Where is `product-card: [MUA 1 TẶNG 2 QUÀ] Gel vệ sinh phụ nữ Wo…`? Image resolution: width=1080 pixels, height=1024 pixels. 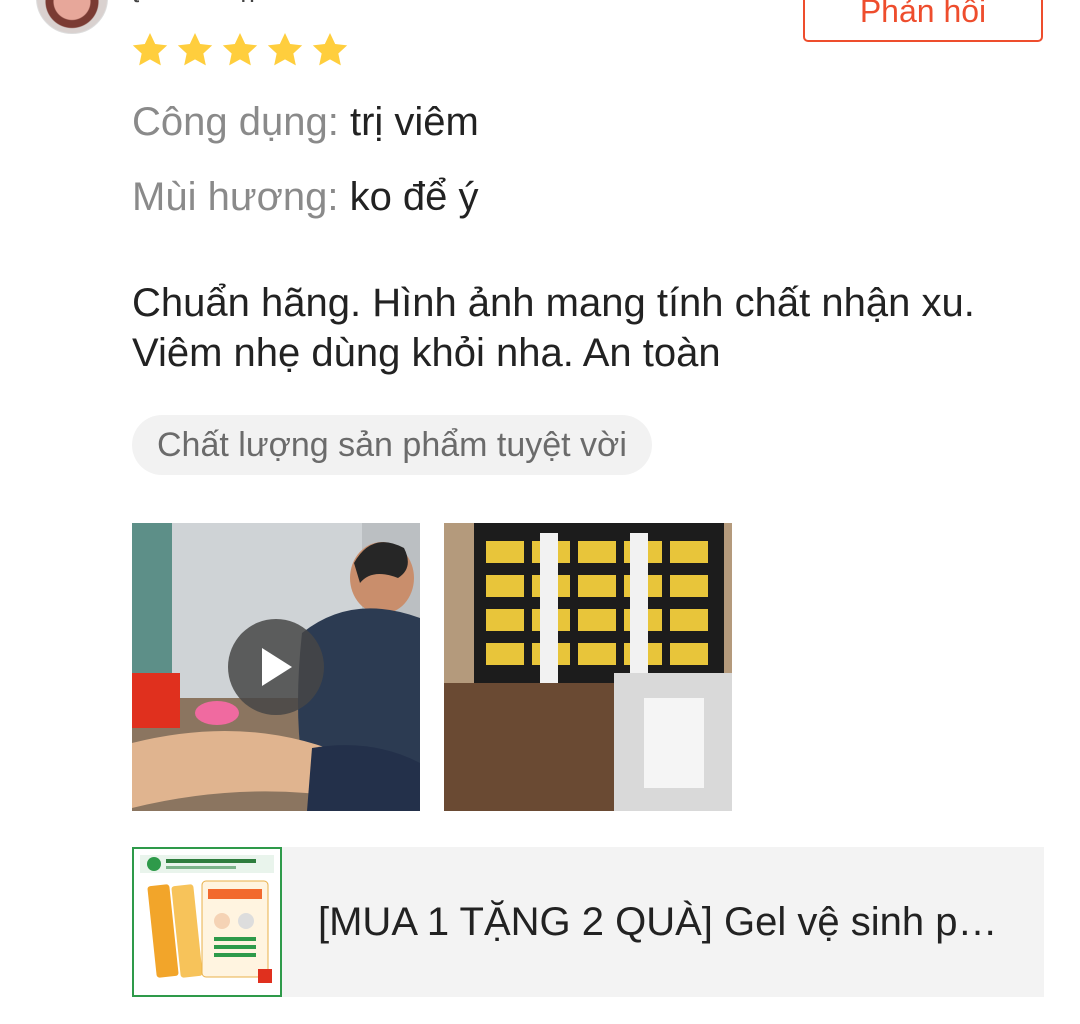
product-card: [MUA 1 TẶNG 2 QUÀ] Gel vệ sinh phụ nữ Wo… is located at coordinates (588, 922).